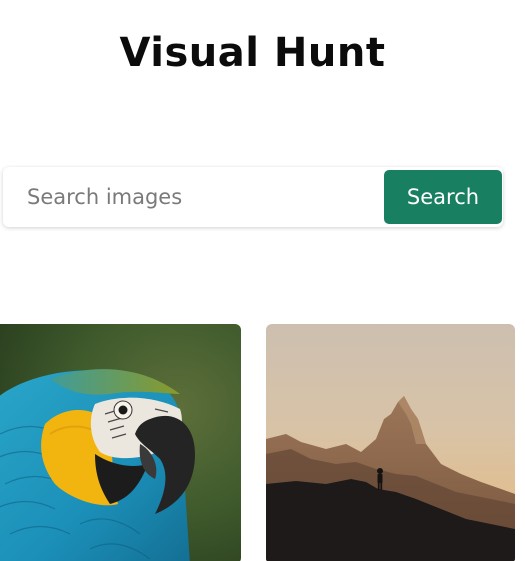 Image resolution: width=525 pixels, height=561 pixels. What do you see at coordinates (193, 197) in the screenshot?
I see `search-input` at bounding box center [193, 197].